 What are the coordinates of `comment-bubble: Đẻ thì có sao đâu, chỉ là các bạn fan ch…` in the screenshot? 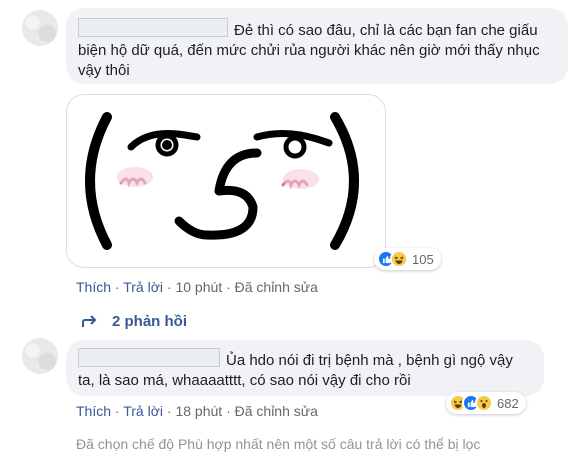 It's located at (317, 46).